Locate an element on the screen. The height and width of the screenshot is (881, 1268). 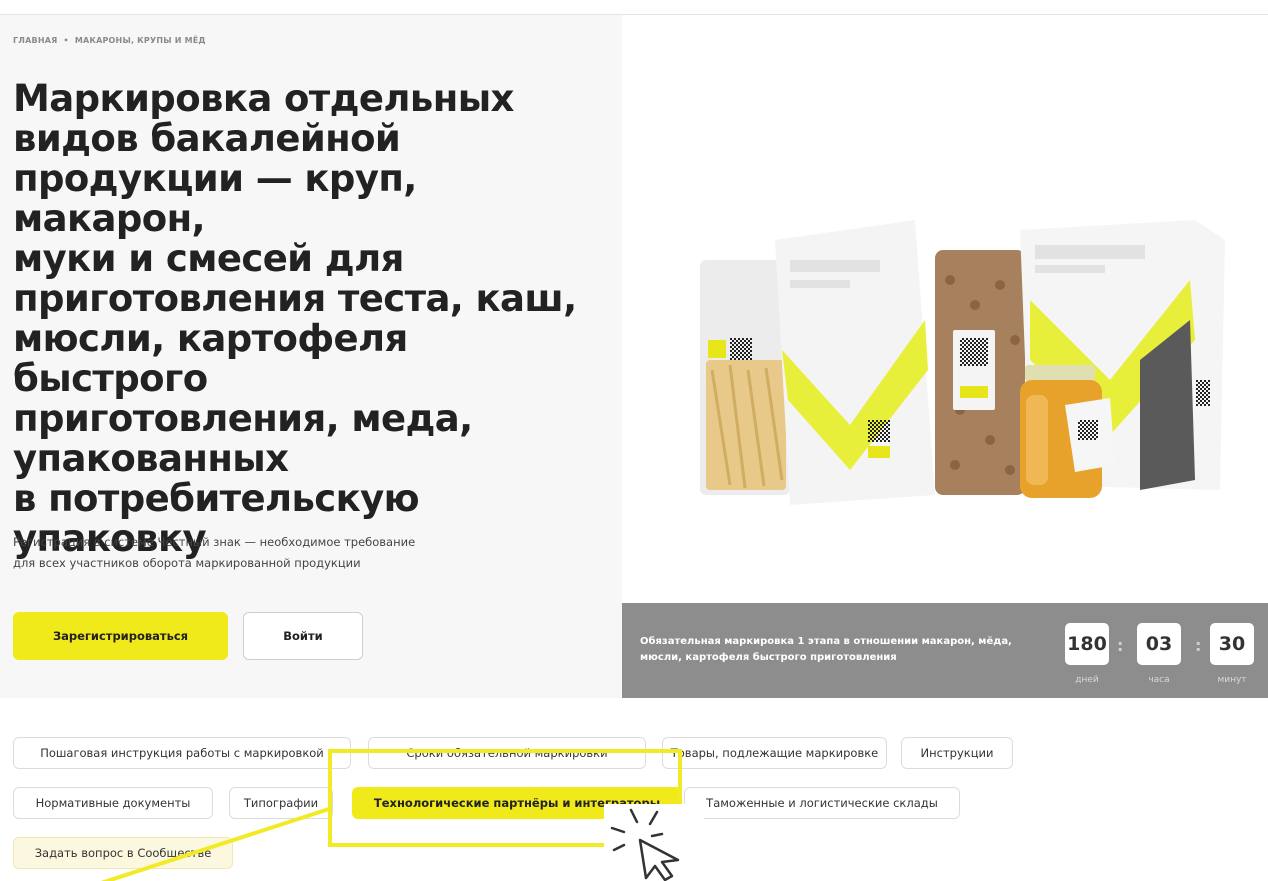
register-button: Зарегистрироваться is located at coordinates (120, 636).